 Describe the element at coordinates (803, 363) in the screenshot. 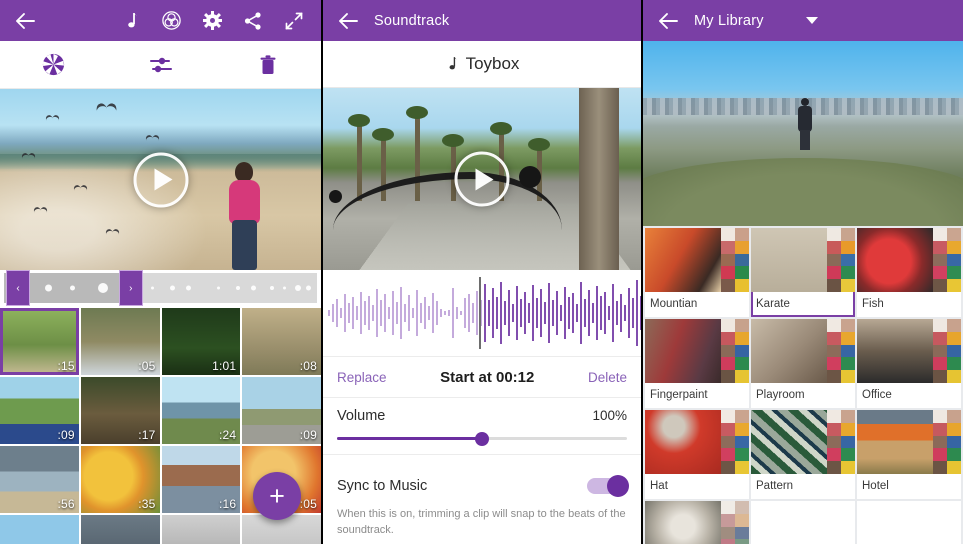

I see `library-item: Playroom` at that location.